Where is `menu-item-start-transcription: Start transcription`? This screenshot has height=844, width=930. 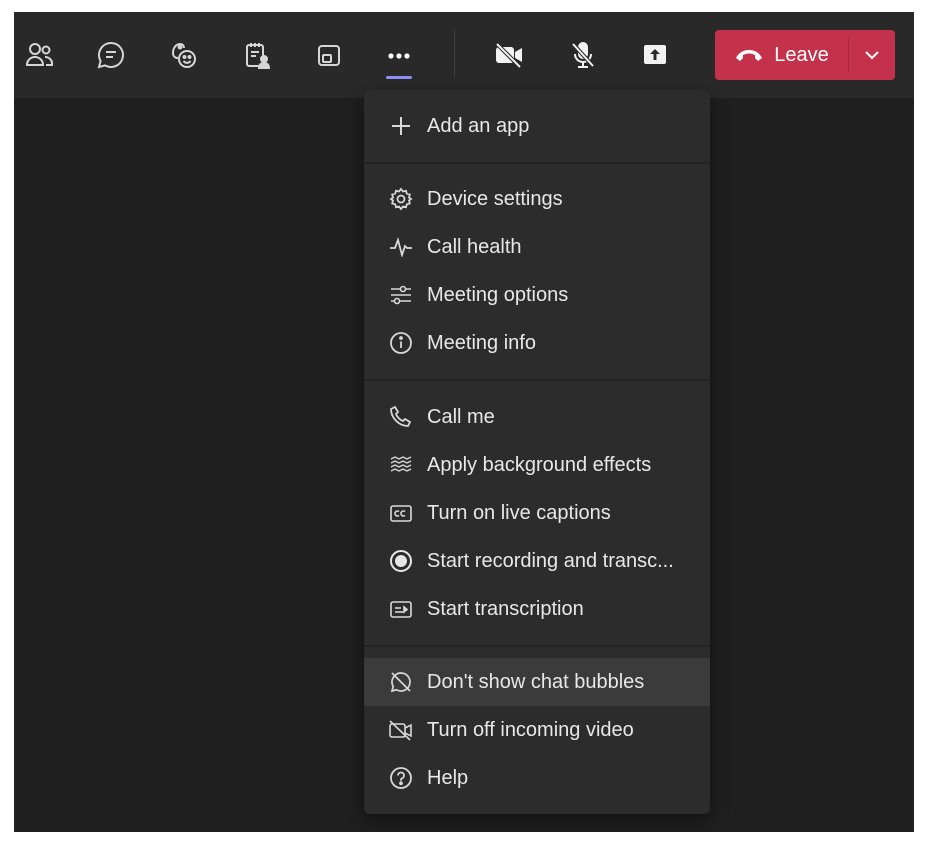 menu-item-start-transcription: Start transcription is located at coordinates (537, 609).